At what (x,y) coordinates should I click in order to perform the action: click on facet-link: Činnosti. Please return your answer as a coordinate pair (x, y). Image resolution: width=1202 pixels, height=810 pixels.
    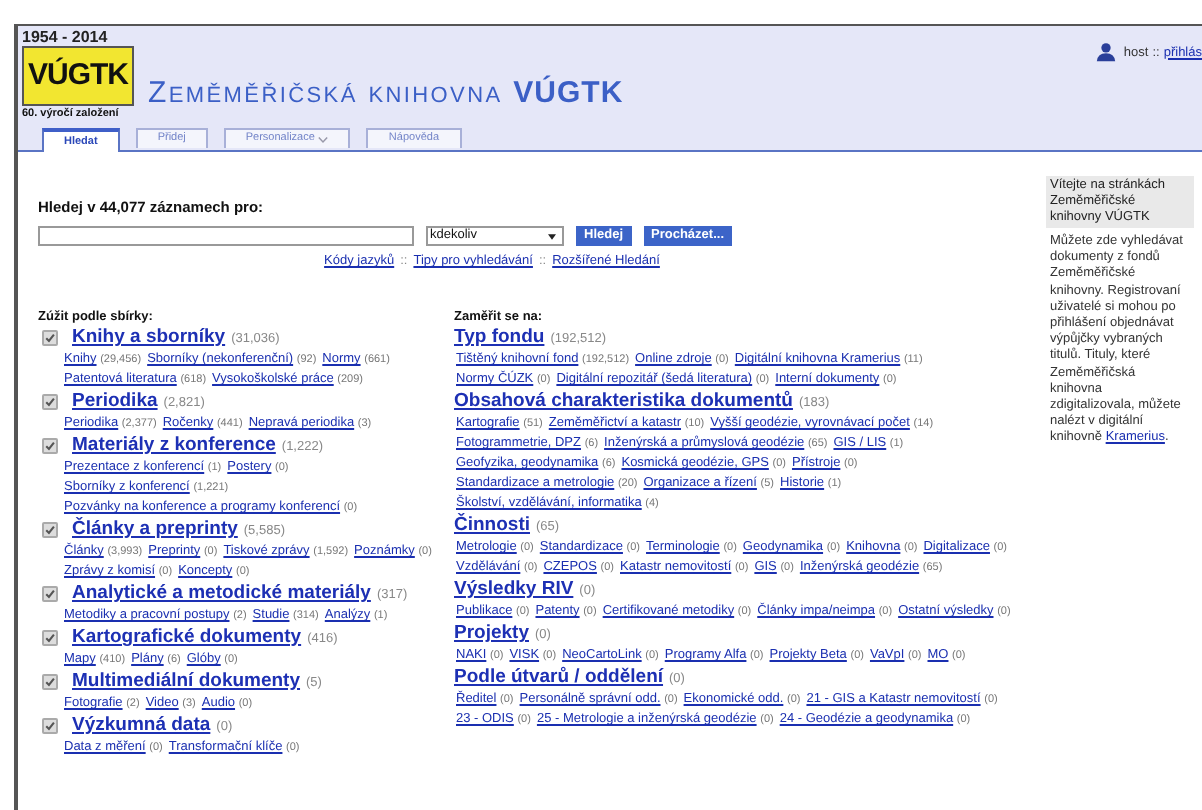
    Looking at the image, I should click on (492, 525).